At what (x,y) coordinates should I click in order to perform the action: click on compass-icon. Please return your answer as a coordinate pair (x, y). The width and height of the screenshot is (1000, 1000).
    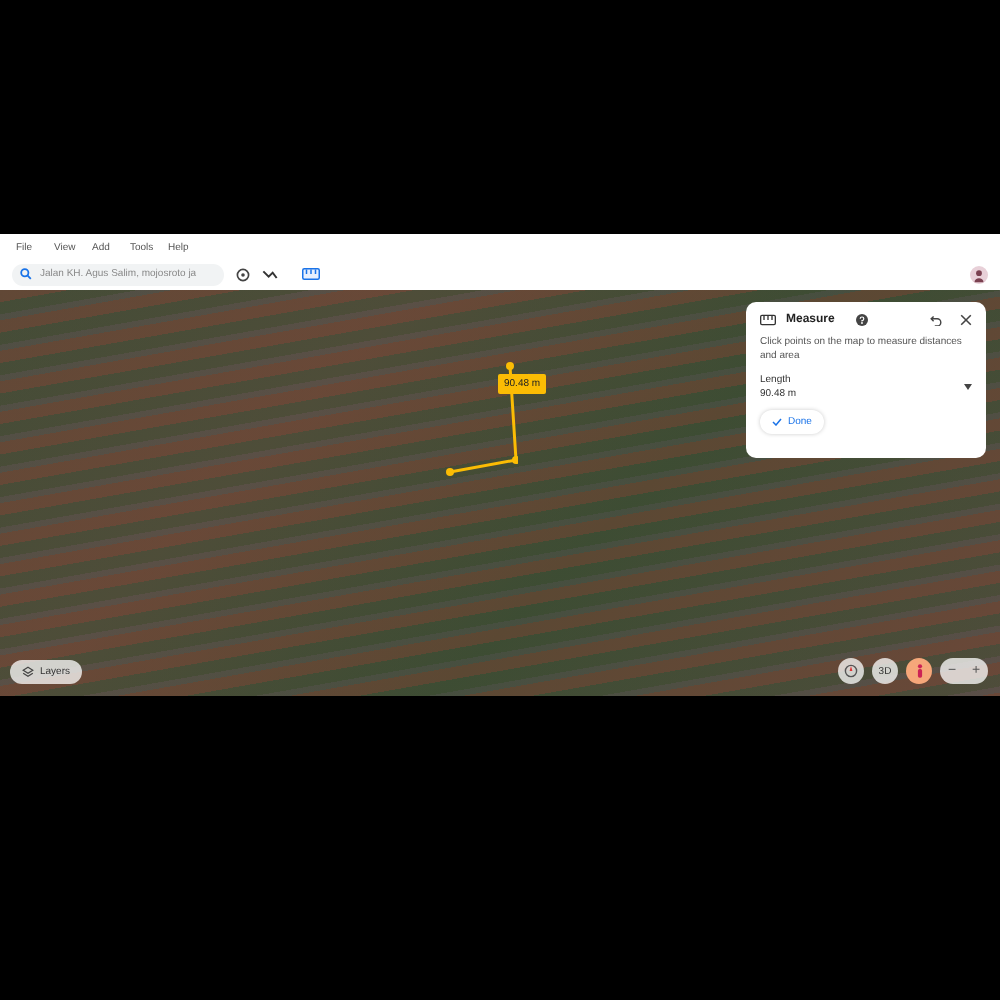
    Looking at the image, I should click on (851, 671).